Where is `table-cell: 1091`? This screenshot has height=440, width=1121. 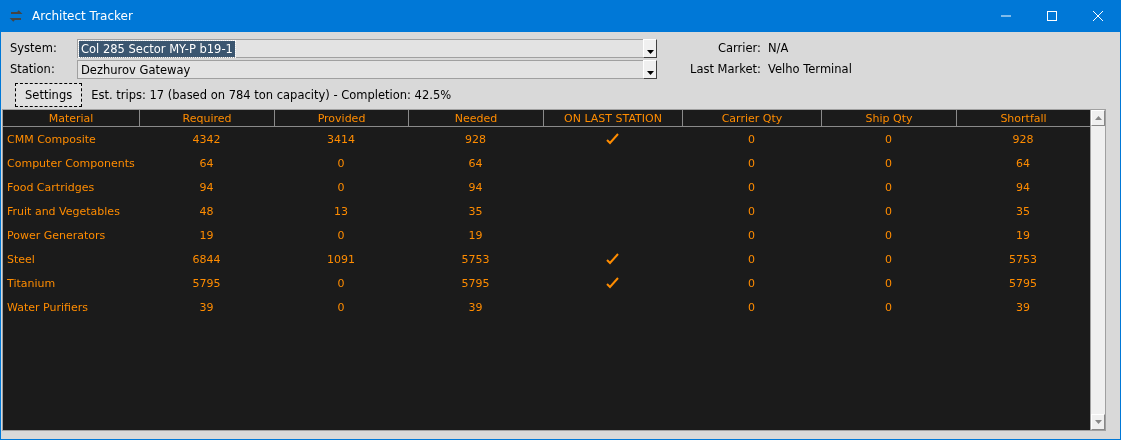 table-cell: 1091 is located at coordinates (341, 259).